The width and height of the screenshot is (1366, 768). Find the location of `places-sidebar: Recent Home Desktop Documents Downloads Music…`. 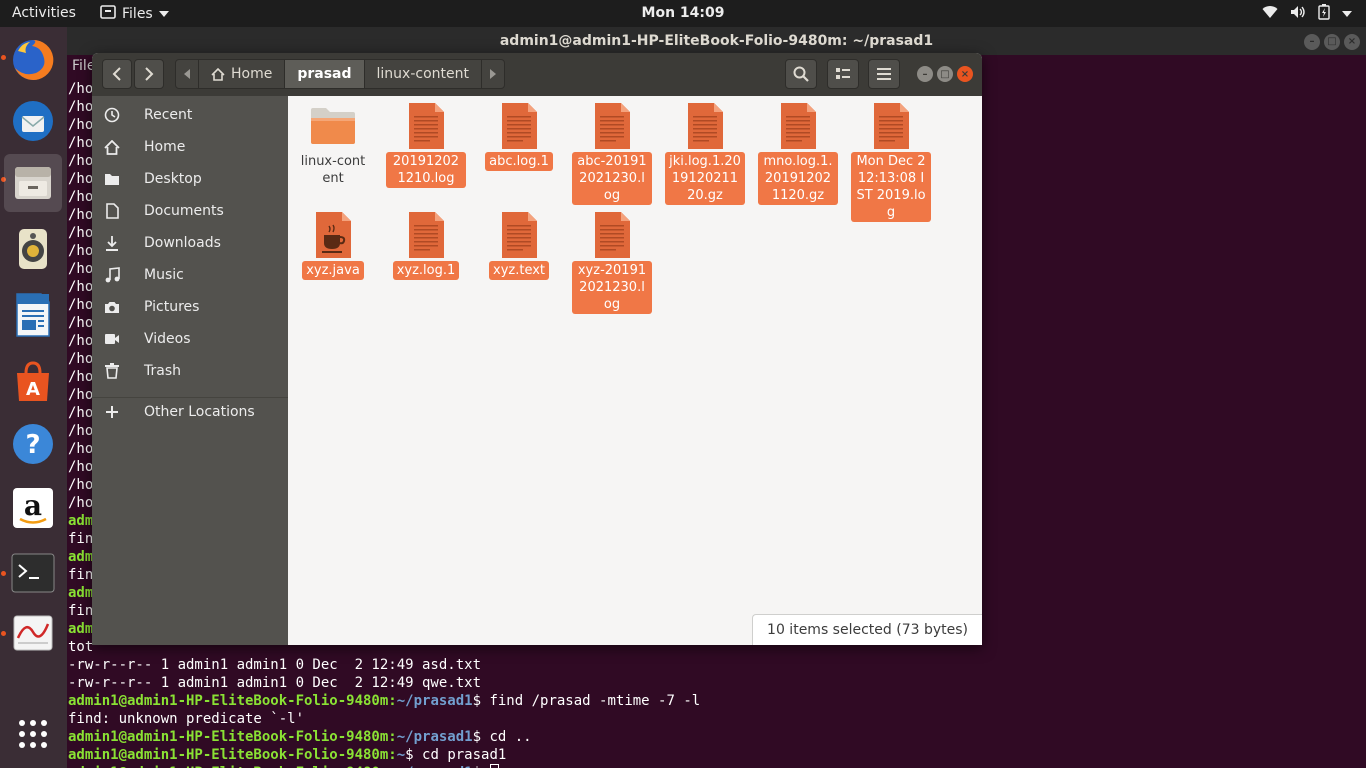

places-sidebar: Recent Home Desktop Documents Downloads Music… is located at coordinates (190, 370).